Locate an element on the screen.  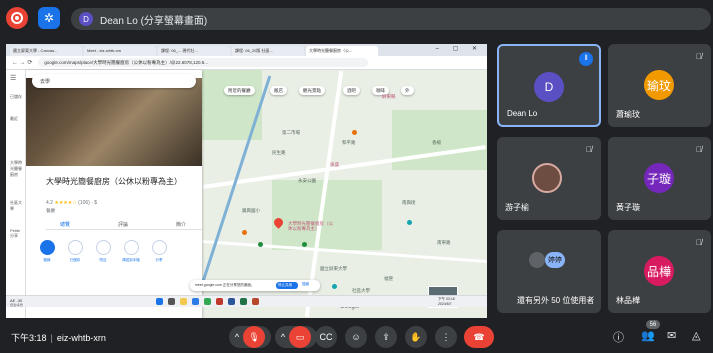
excel-icon is located at coordinates (243, 301).